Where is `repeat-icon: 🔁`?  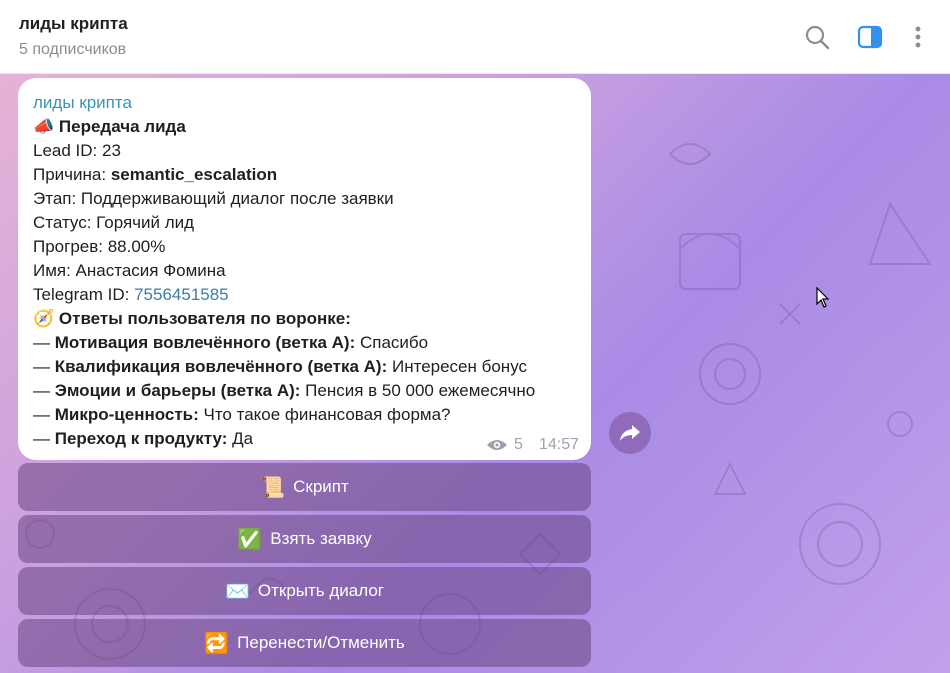
repeat-icon: 🔁 is located at coordinates (217, 643).